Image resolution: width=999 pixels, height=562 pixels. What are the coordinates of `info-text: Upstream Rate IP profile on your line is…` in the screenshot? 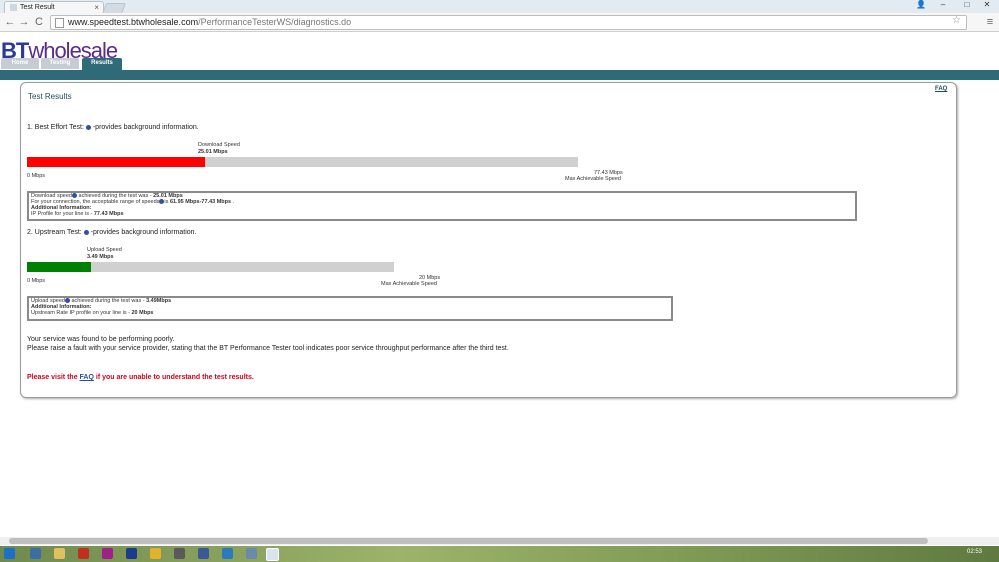 It's located at (80, 313).